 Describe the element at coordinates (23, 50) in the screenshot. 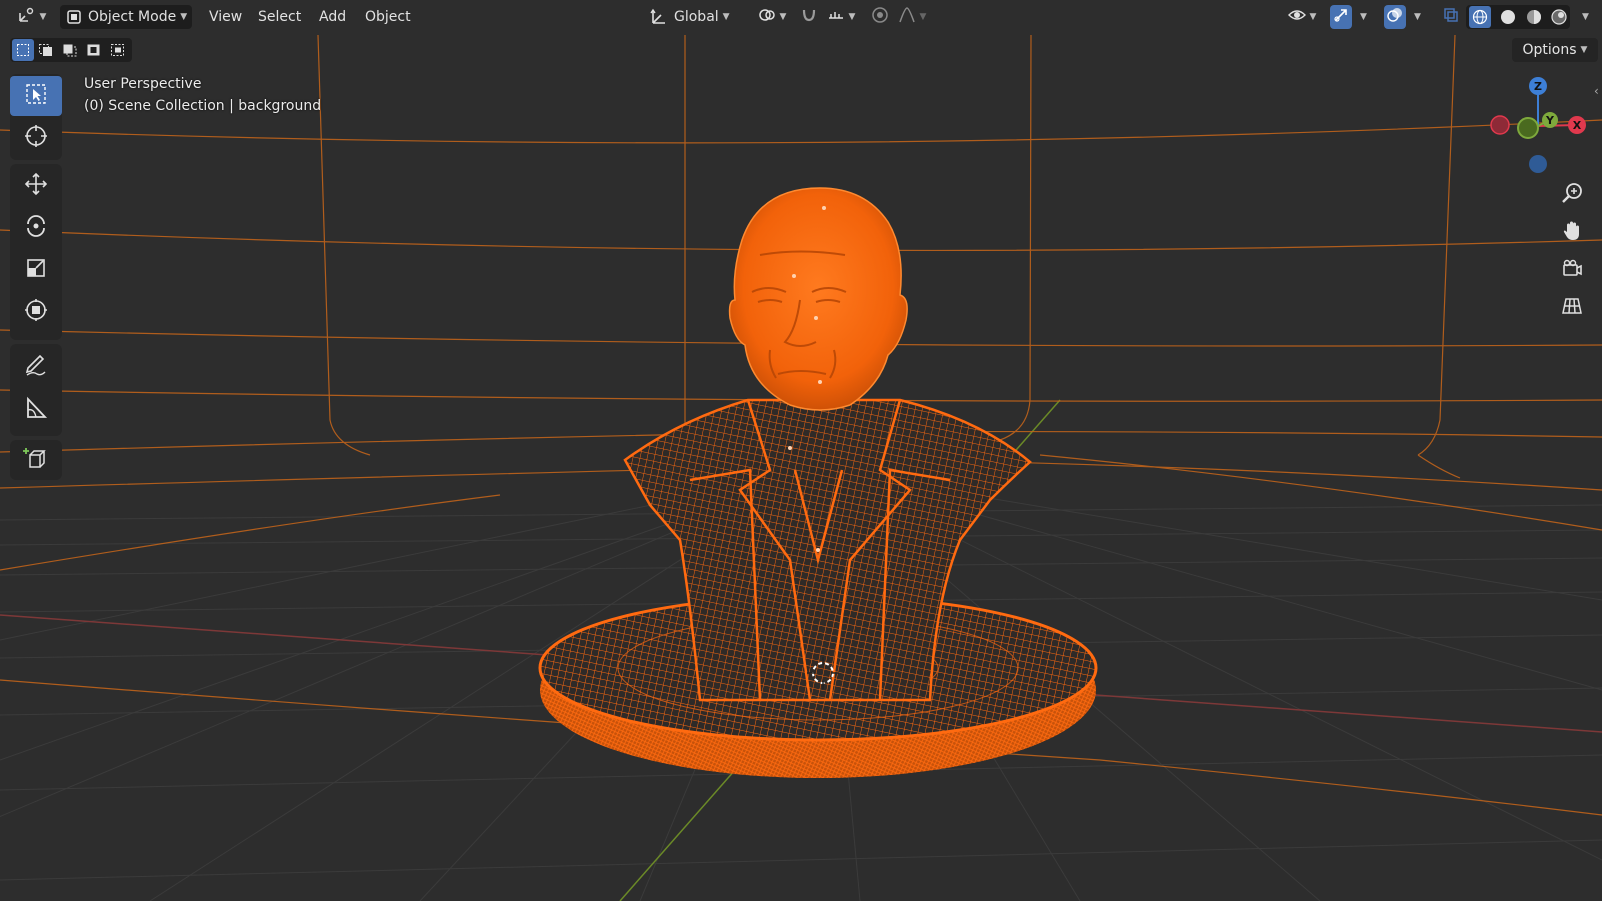

I see `select-new-icon` at that location.